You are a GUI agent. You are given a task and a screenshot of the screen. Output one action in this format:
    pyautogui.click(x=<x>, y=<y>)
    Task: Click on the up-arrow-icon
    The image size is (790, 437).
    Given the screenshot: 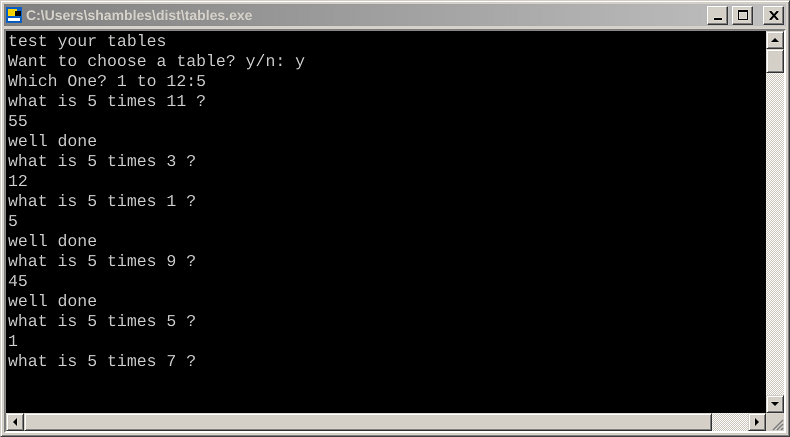 What is the action you would take?
    pyautogui.click(x=775, y=40)
    